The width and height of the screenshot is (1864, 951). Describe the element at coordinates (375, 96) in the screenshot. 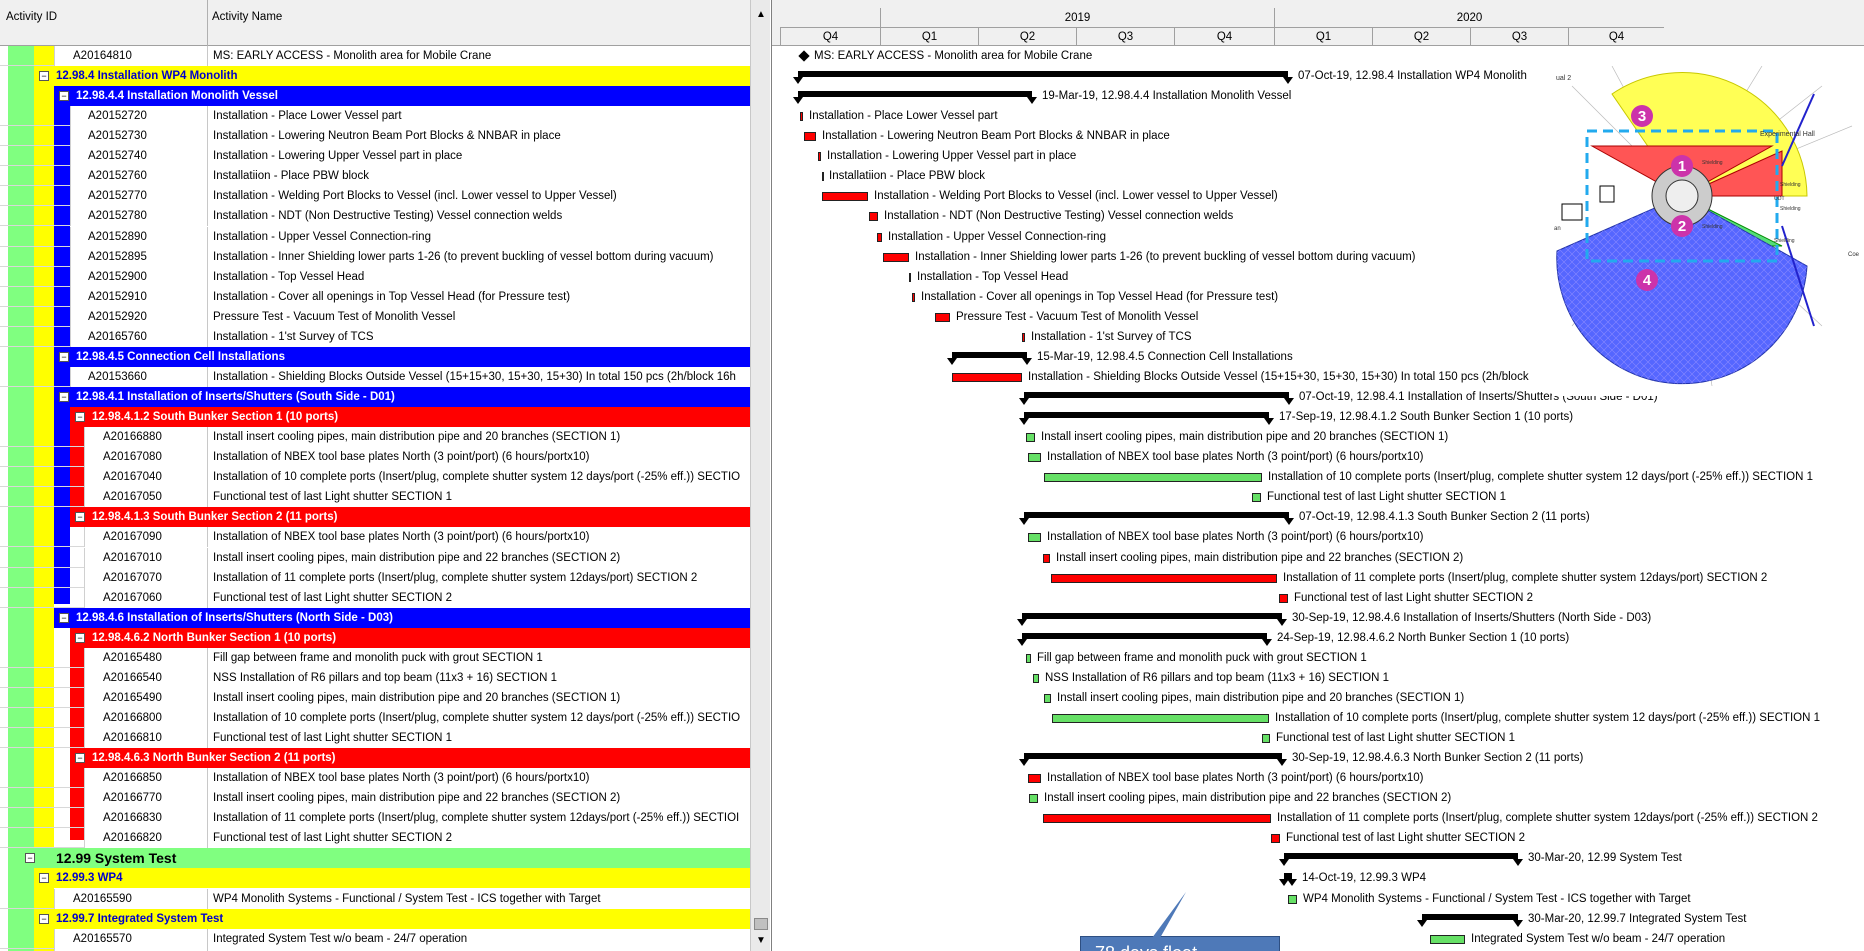

I see `wbs-row: −12.98.4.4 Installation Monolith Vessel` at that location.